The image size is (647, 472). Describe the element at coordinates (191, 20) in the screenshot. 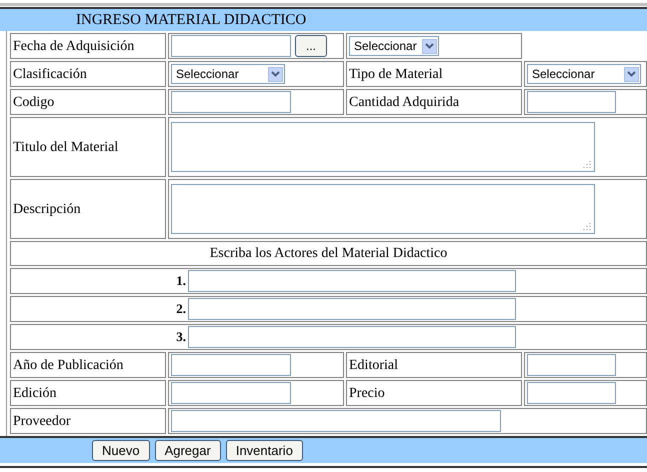

I see `form-title: INGRESO MATERIAL DIDACTICO` at that location.